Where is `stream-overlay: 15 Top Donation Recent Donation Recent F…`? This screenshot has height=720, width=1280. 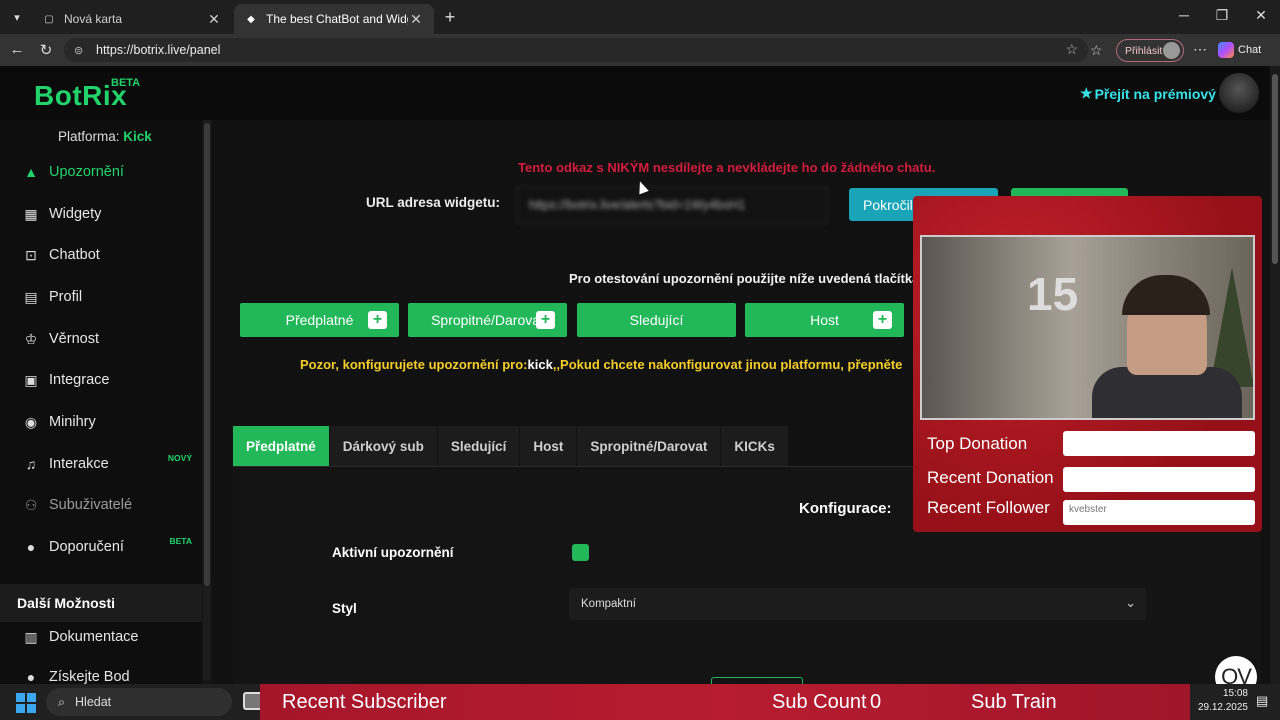 stream-overlay: 15 Top Donation Recent Donation Recent F… is located at coordinates (1087, 364).